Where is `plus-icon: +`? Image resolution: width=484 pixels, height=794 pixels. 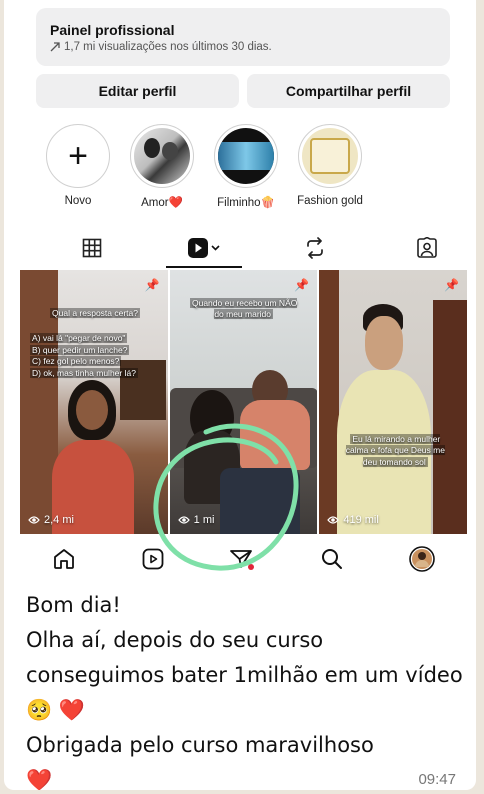
plus-icon: + is located at coordinates (78, 156).